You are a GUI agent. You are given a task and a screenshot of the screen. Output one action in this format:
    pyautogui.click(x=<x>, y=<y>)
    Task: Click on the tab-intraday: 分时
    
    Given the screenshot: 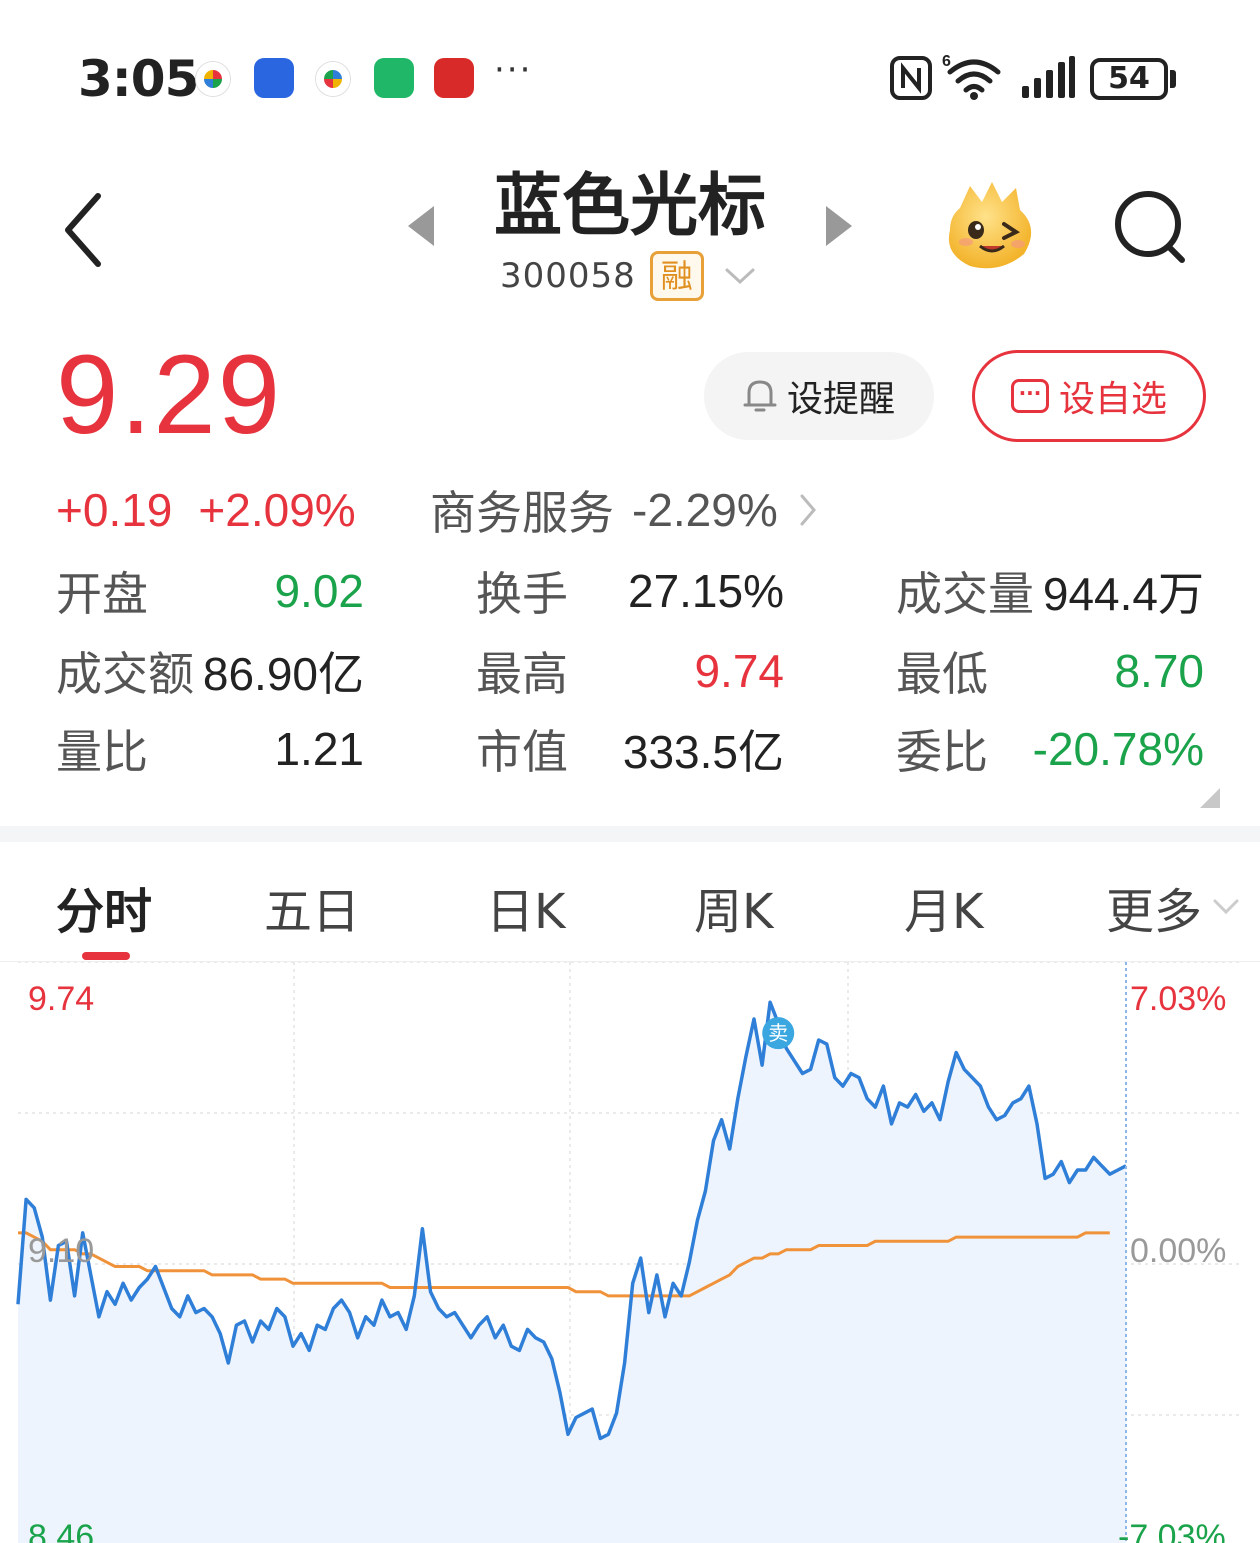 What is the action you would take?
    pyautogui.click(x=104, y=907)
    